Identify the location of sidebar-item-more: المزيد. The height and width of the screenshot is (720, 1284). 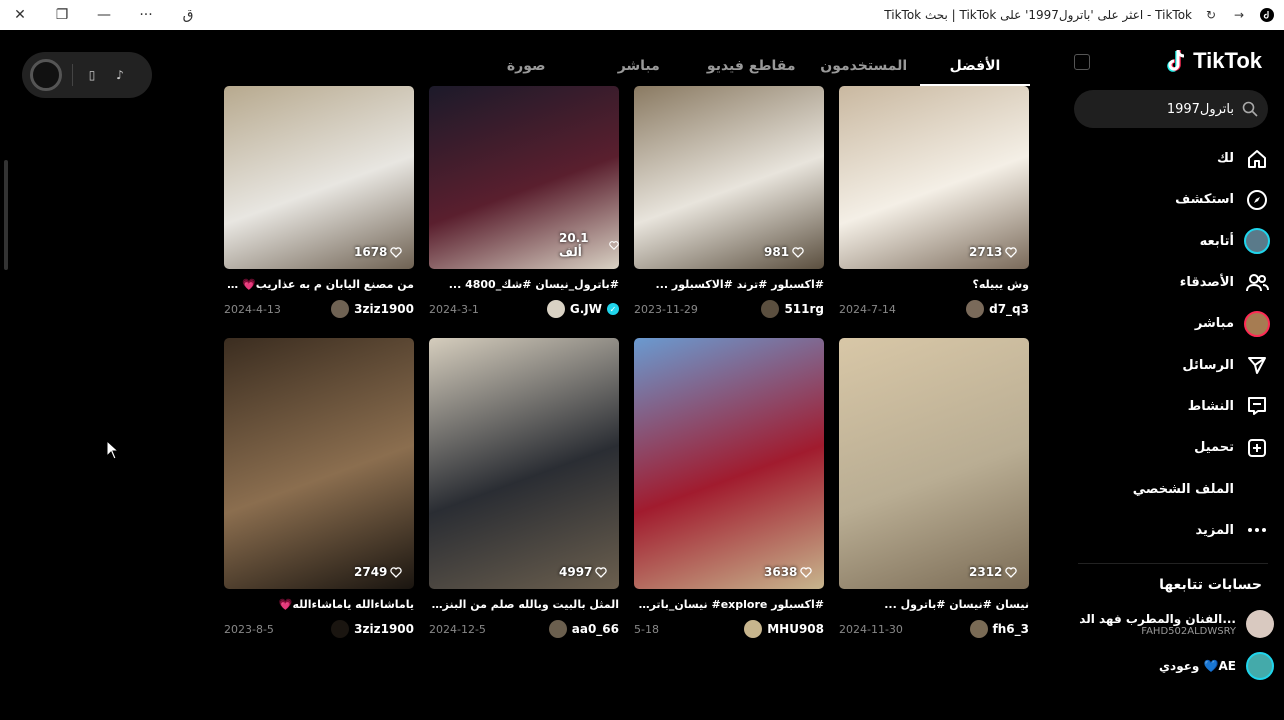
(1175, 530).